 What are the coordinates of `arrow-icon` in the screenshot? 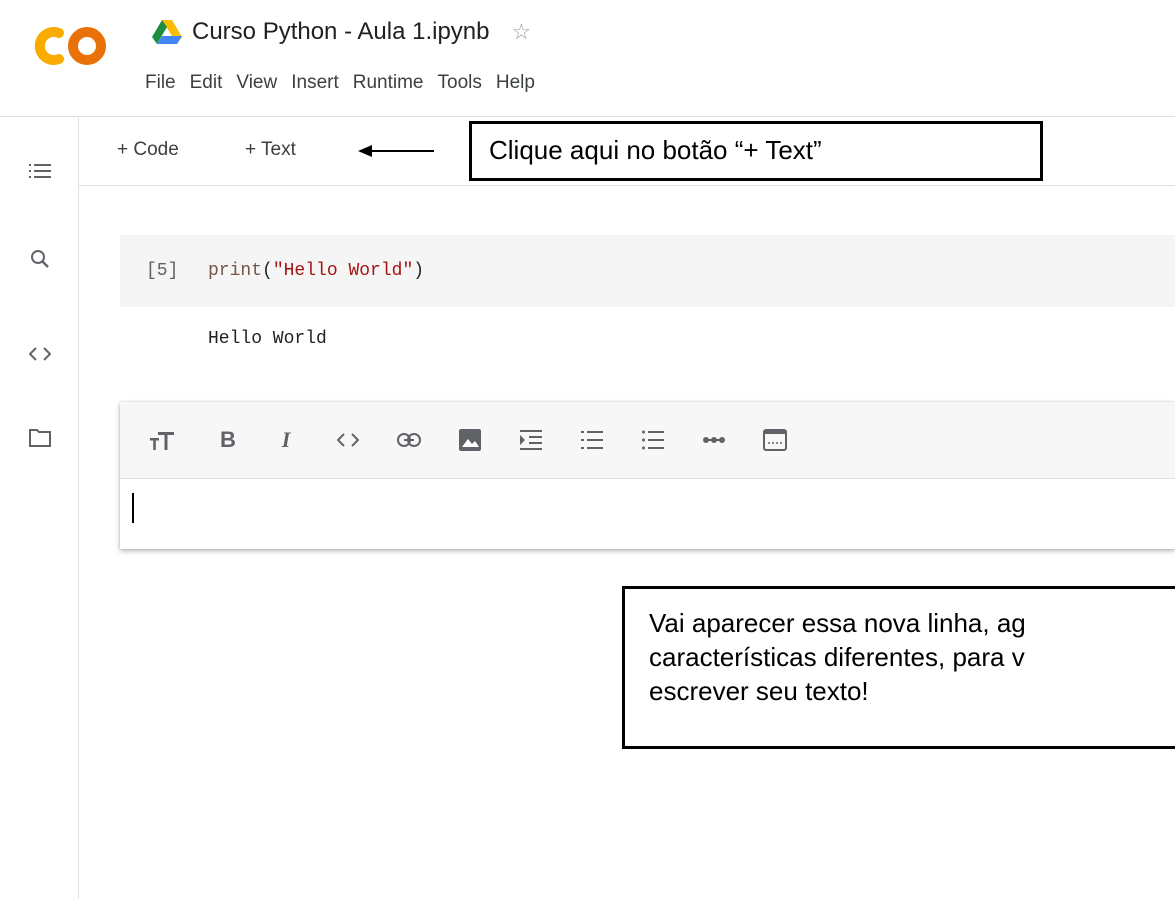 It's located at (396, 151).